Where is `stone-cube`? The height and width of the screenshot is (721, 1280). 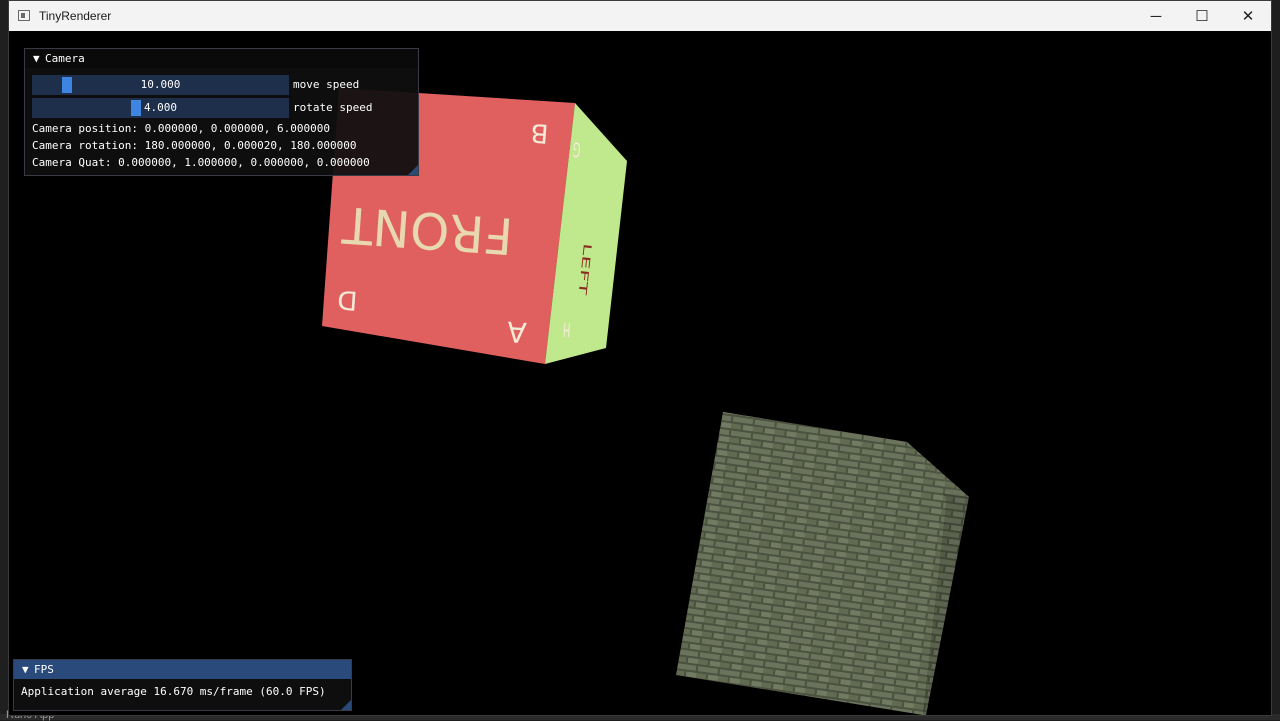
stone-cube is located at coordinates (822, 563).